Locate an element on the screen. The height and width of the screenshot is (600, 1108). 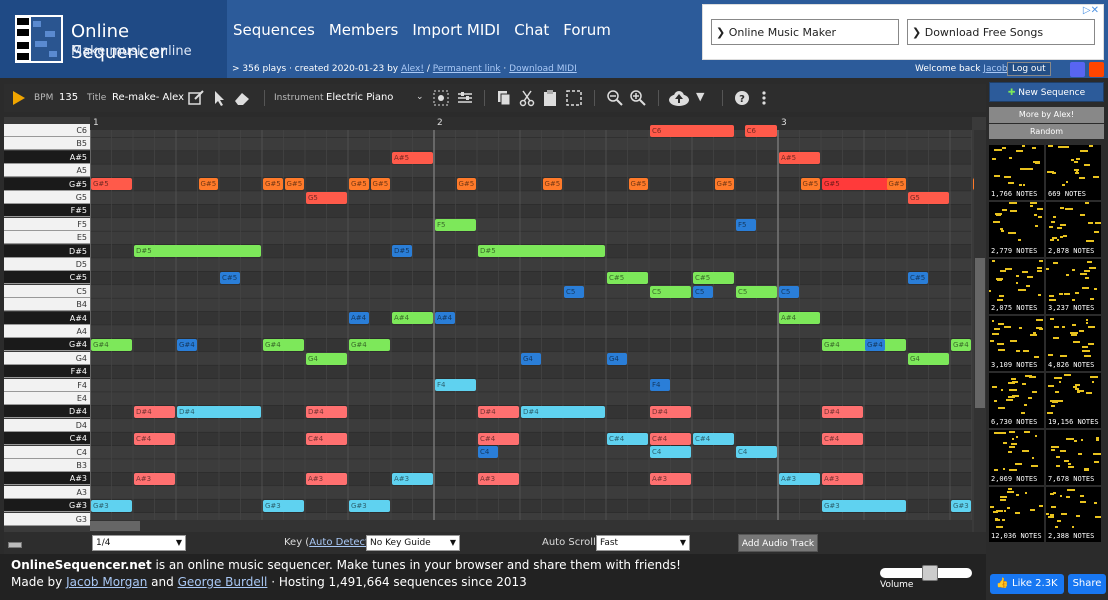
piano-key: F4 is located at coordinates (47, 385).